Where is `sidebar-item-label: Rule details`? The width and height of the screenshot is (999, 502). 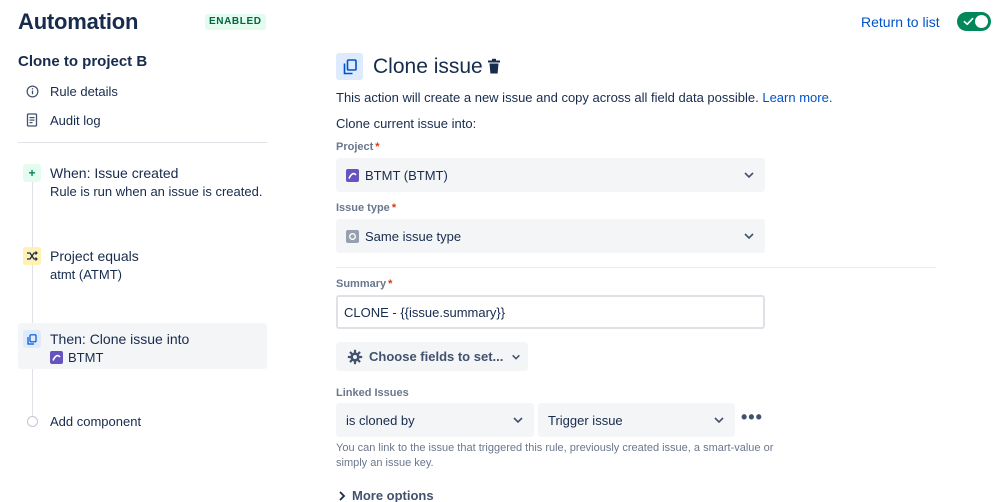
sidebar-item-label: Rule details is located at coordinates (84, 91).